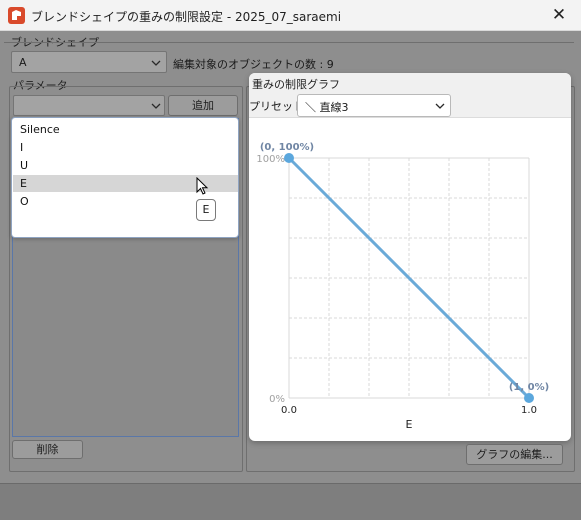  What do you see at coordinates (289, 410) in the screenshot?
I see `x-tick-label: 0.0` at bounding box center [289, 410].